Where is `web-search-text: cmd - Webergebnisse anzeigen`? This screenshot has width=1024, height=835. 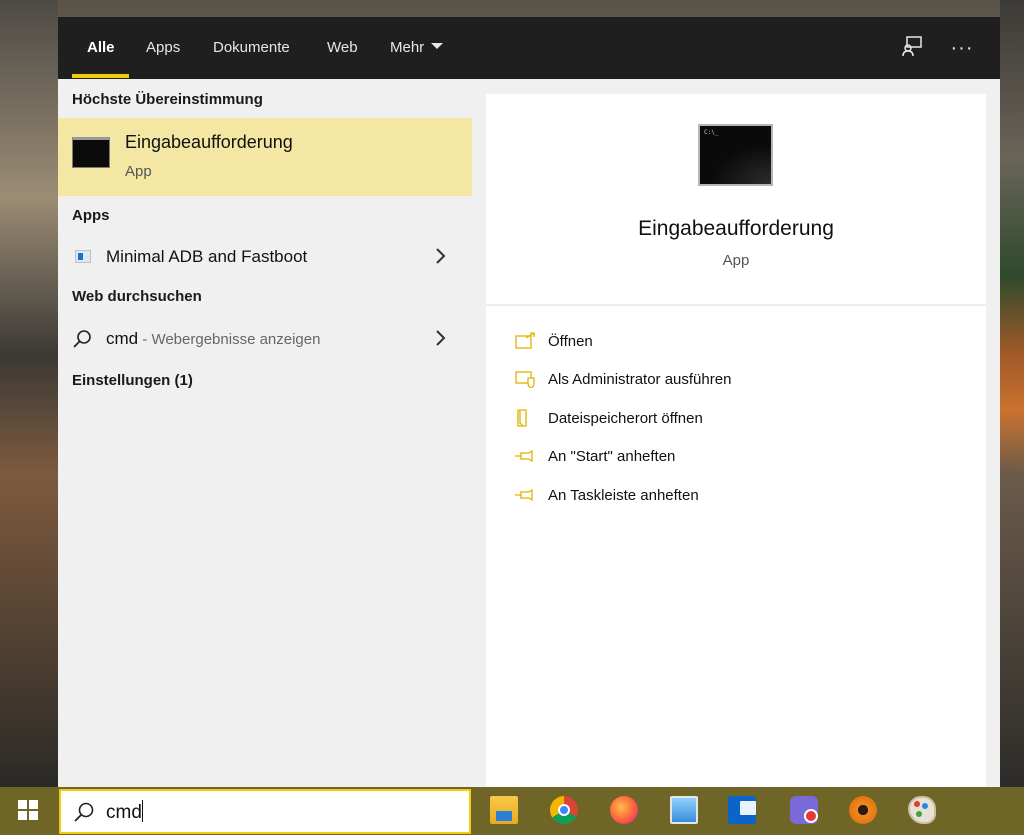
web-search-text: cmd - Webergebnisse anzeigen is located at coordinates (213, 339).